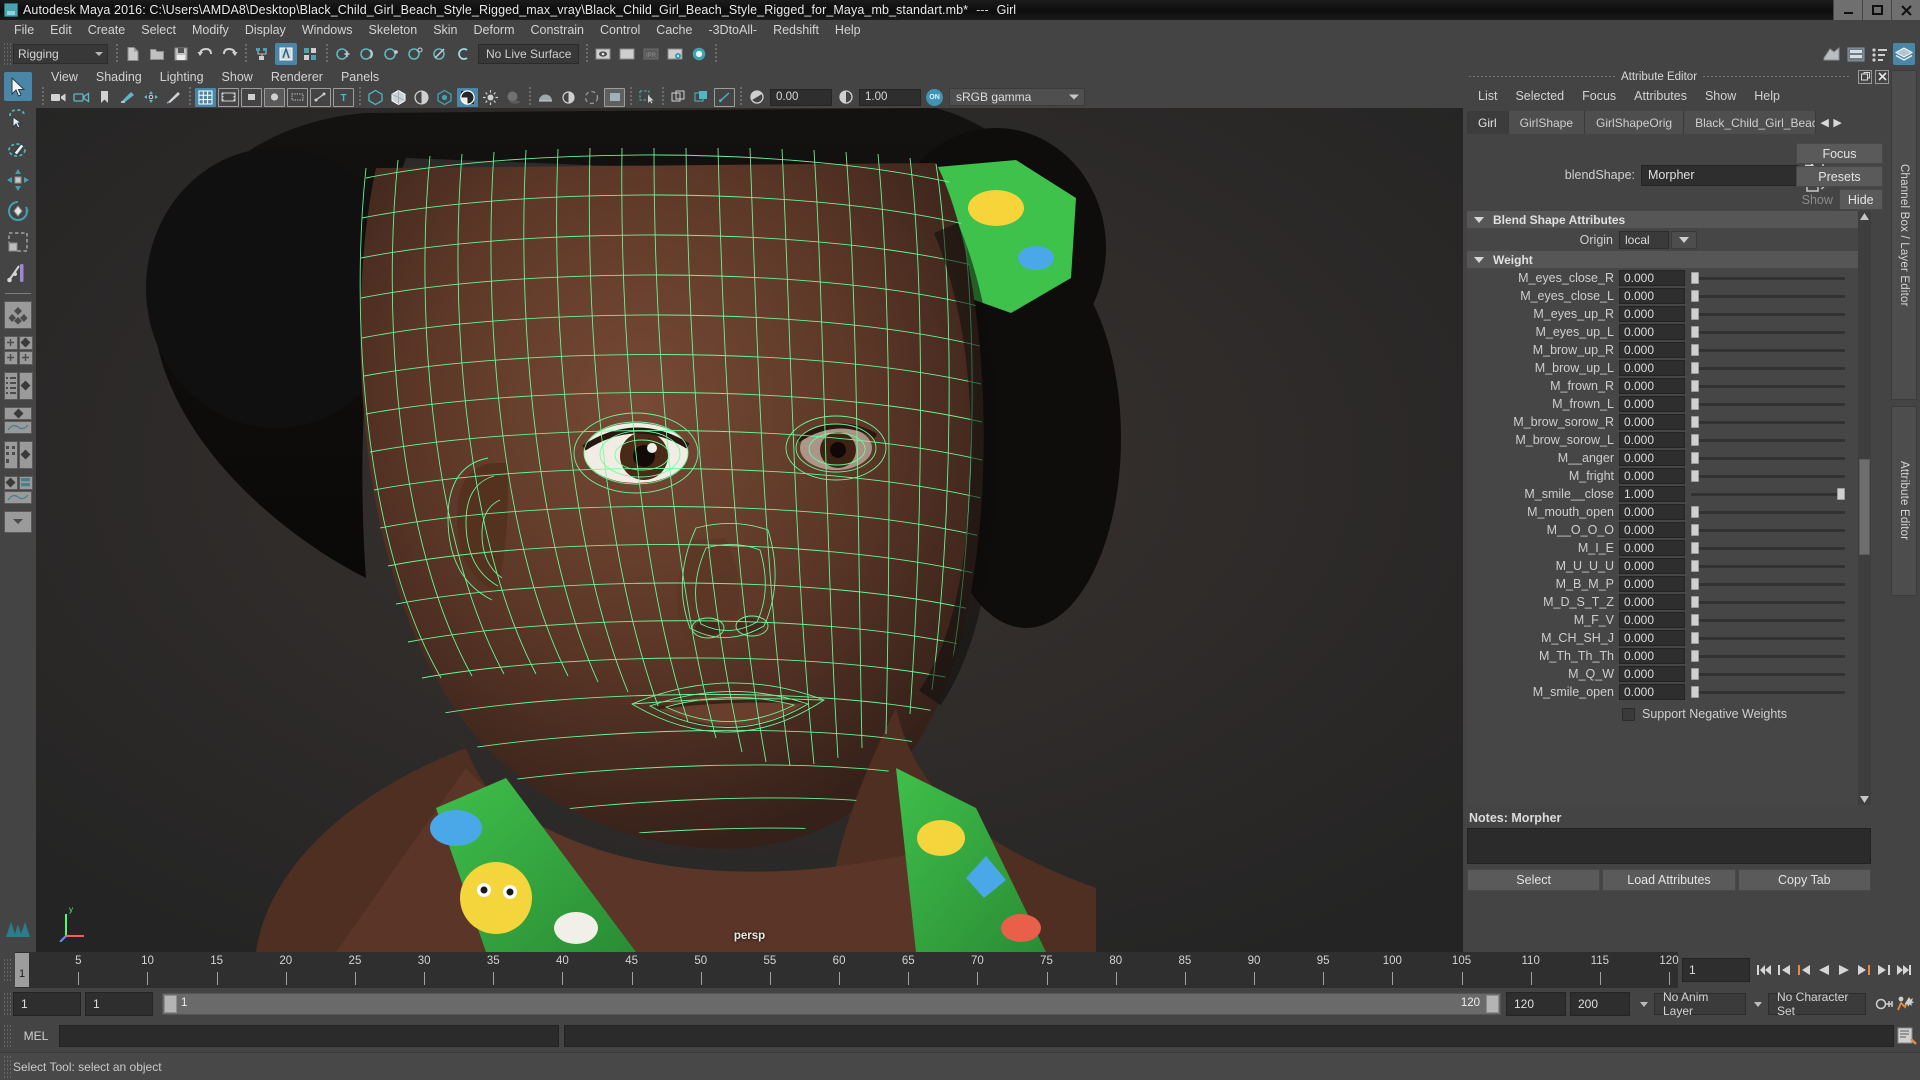 The width and height of the screenshot is (1920, 1080). Describe the element at coordinates (439, 54) in the screenshot. I see `snap-view-plane-icon` at that location.